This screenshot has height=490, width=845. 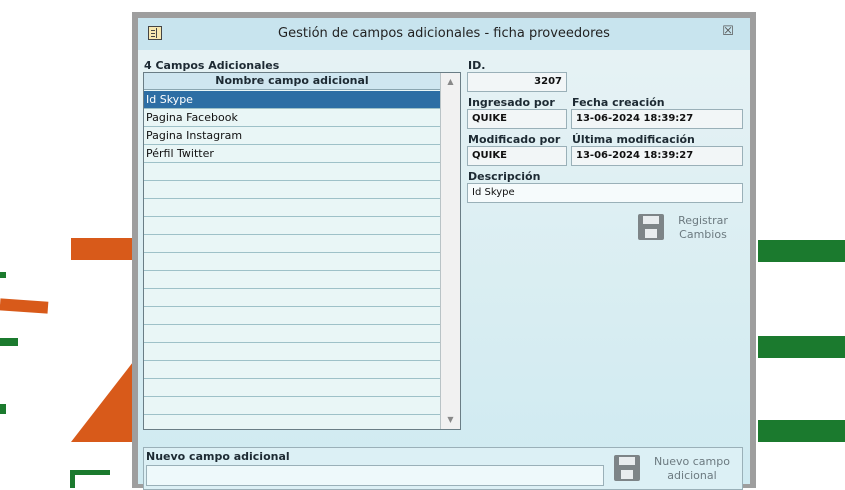 What do you see at coordinates (375, 475) in the screenshot?
I see `new-field-input` at bounding box center [375, 475].